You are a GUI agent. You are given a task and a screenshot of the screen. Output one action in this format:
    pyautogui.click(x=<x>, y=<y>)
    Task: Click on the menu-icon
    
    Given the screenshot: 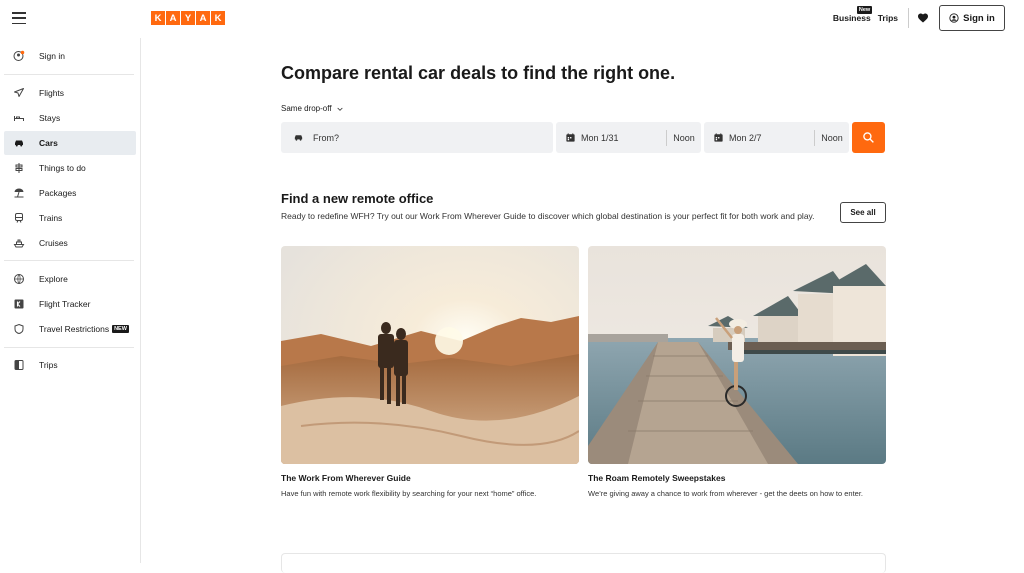 What is the action you would take?
    pyautogui.click(x=19, y=18)
    